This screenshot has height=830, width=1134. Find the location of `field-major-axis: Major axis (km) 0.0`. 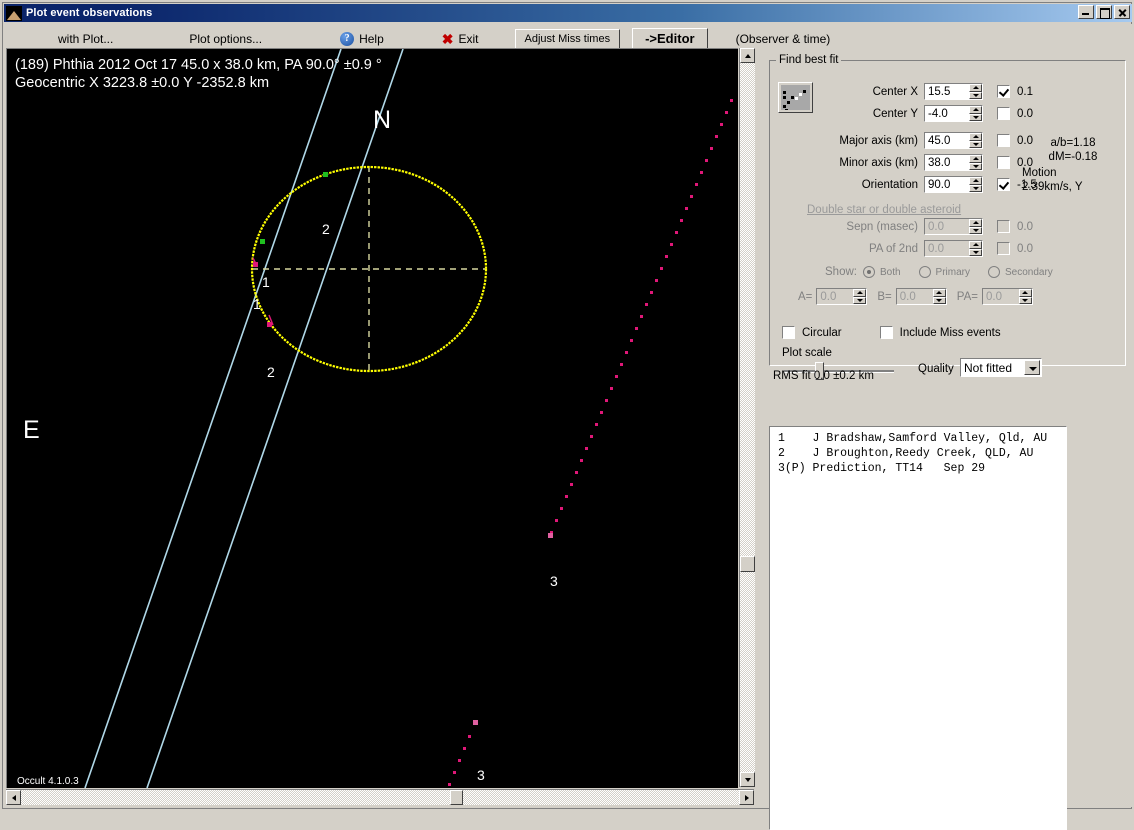

field-major-axis: Major axis (km) 0.0 is located at coordinates (916, 140).